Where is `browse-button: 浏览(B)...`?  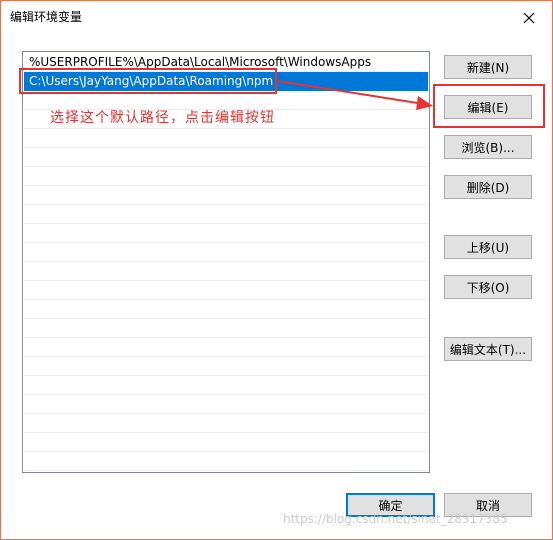
browse-button: 浏览(B)... is located at coordinates (488, 147).